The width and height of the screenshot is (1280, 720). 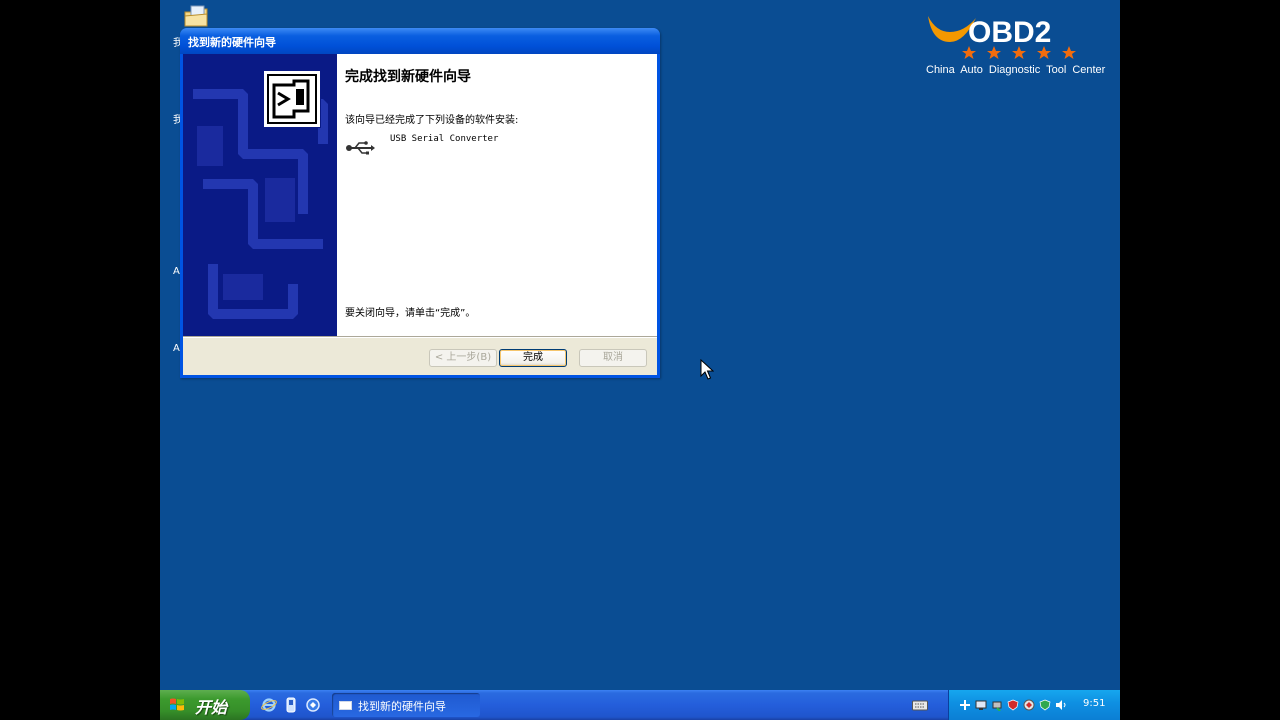 I want to click on cancel-button: 取消, so click(x=613, y=358).